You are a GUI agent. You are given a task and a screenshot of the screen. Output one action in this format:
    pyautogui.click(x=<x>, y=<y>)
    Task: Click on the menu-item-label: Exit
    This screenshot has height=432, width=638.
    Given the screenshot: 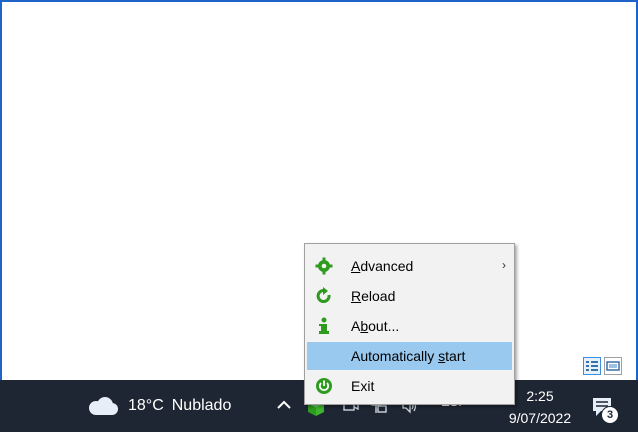 What is the action you would take?
    pyautogui.click(x=363, y=386)
    